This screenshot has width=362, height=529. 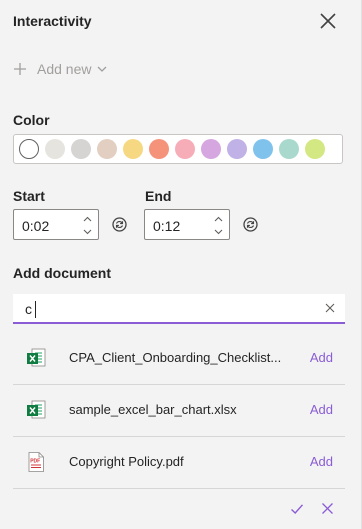 I want to click on panel-title: Interactivity, so click(x=52, y=21).